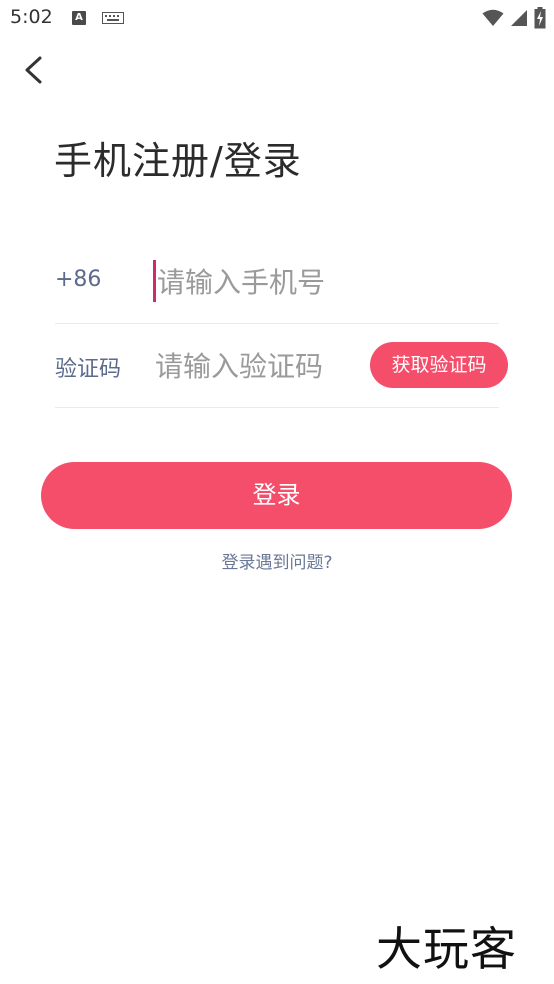  What do you see at coordinates (255, 366) in the screenshot?
I see `code-input` at bounding box center [255, 366].